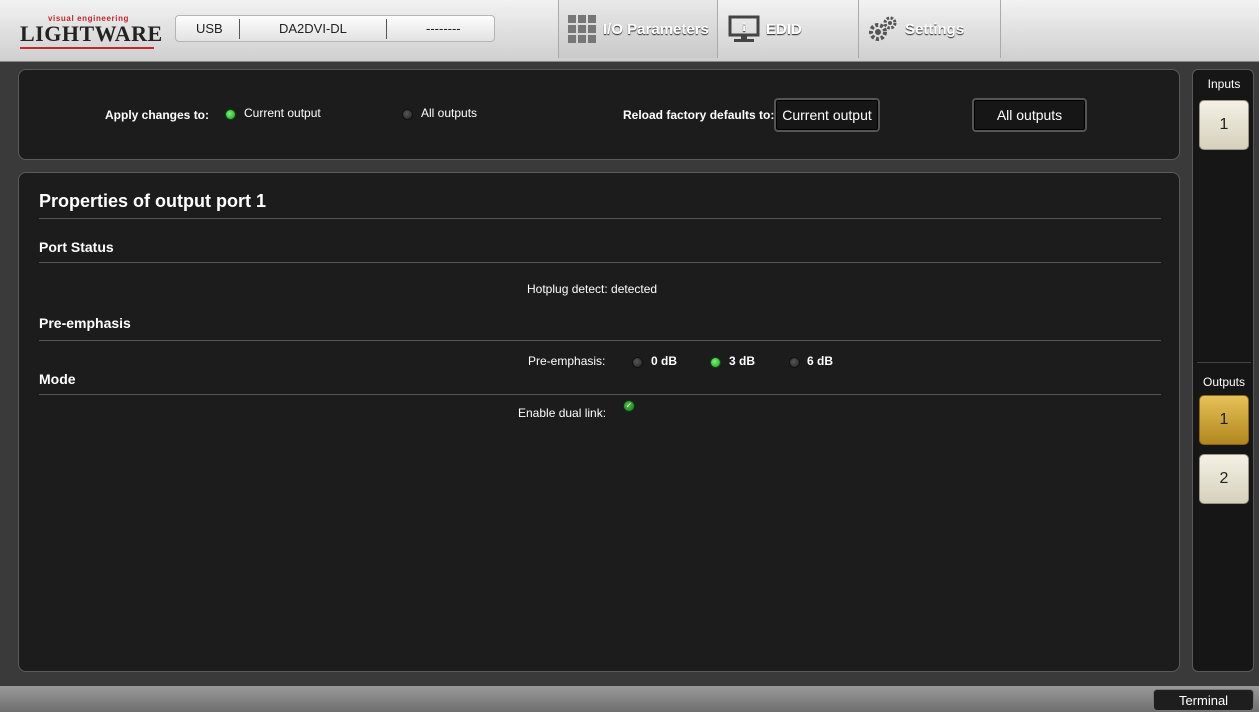  I want to click on svg-text: i, so click(744, 27).